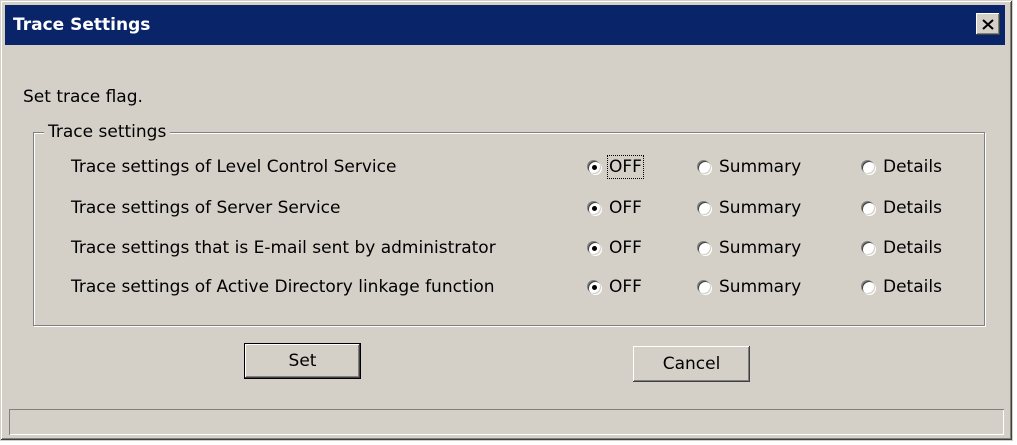 This screenshot has height=445, width=1017. What do you see at coordinates (302, 361) in the screenshot?
I see `set-button: Set` at bounding box center [302, 361].